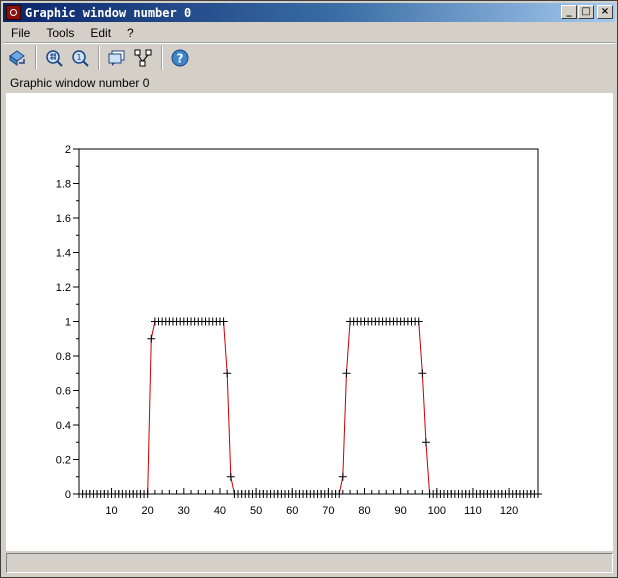 The width and height of the screenshot is (618, 578). Describe the element at coordinates (108, 12) in the screenshot. I see `window-title: Graphic window number 0` at that location.